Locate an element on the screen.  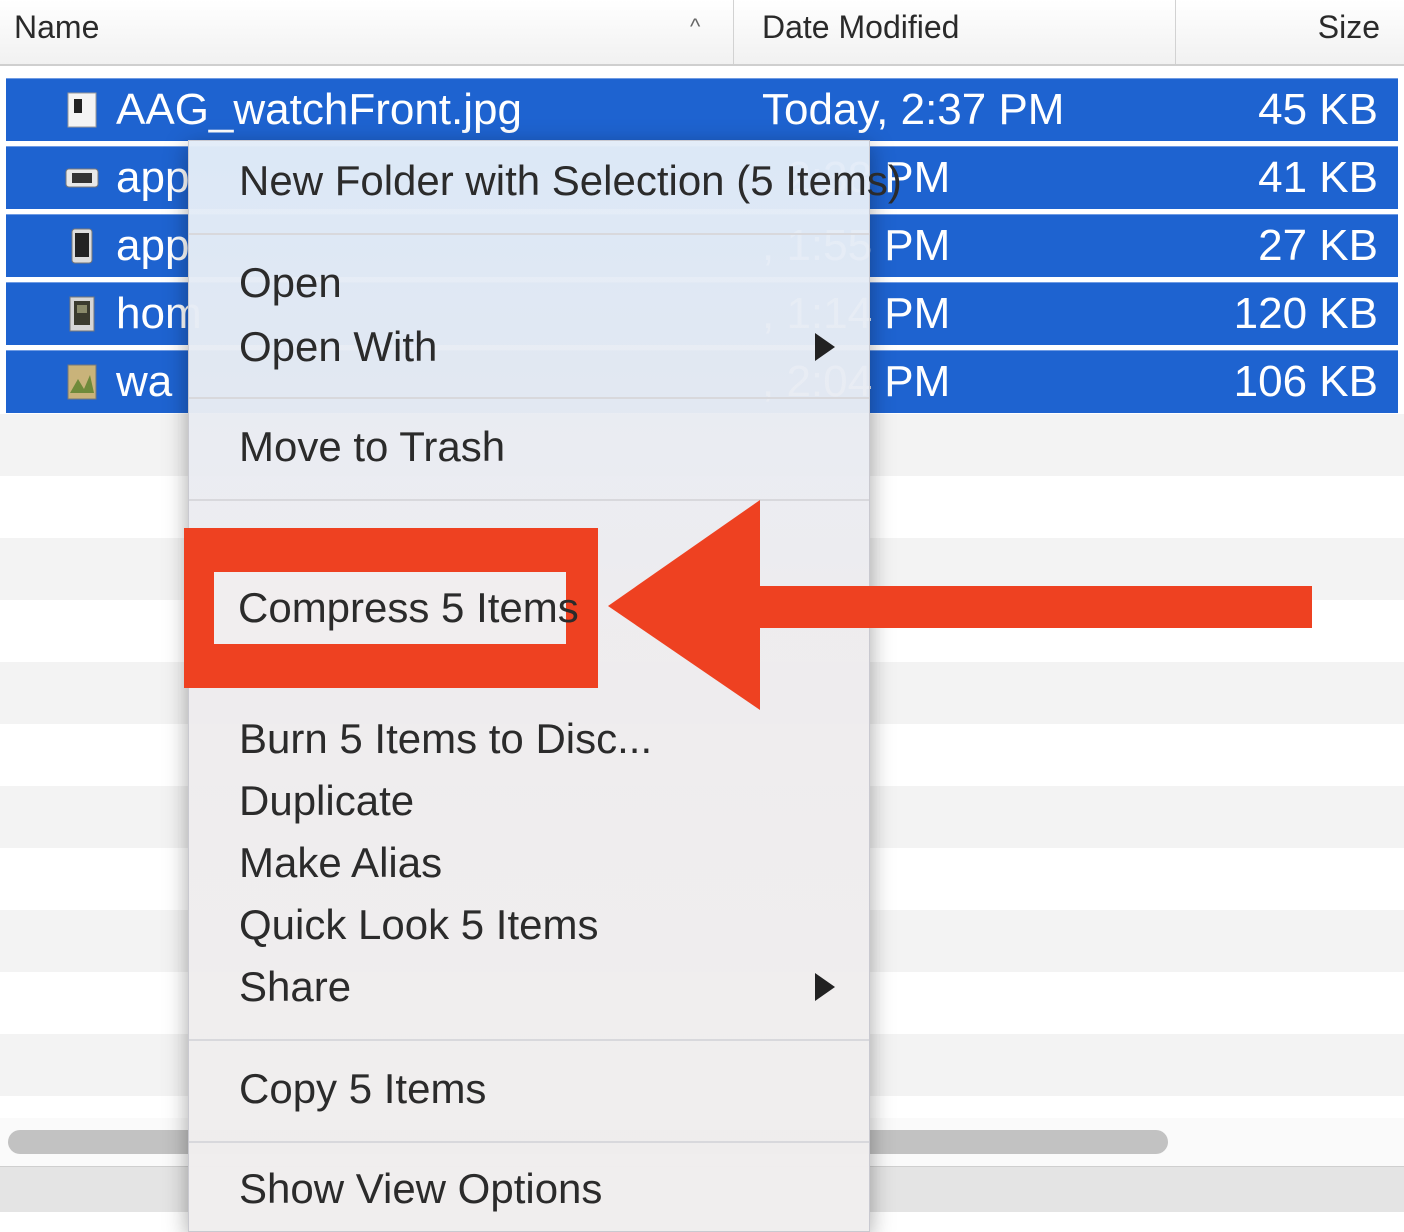
menu-item-show-view-options: Show View Options is located at coordinates (420, 1189).